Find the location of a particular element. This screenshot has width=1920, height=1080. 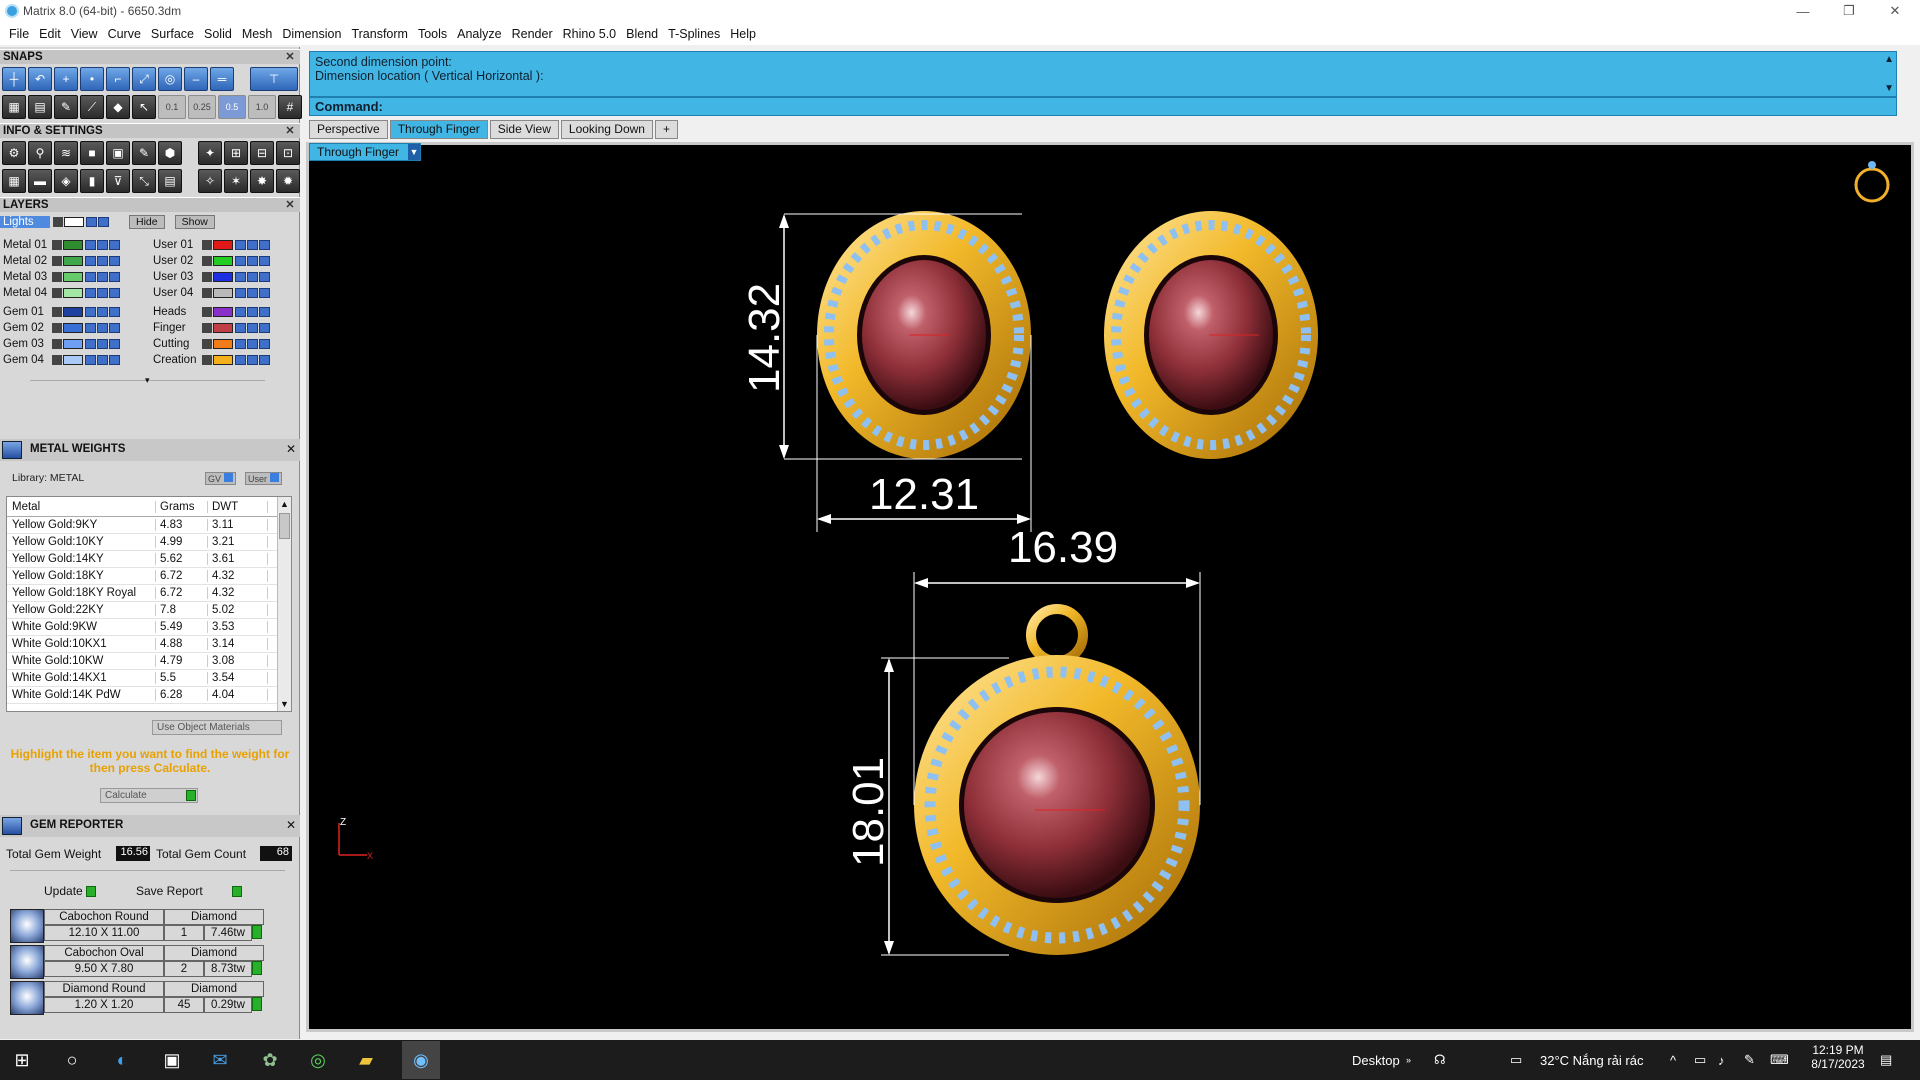

menu-view: View is located at coordinates (84, 34).